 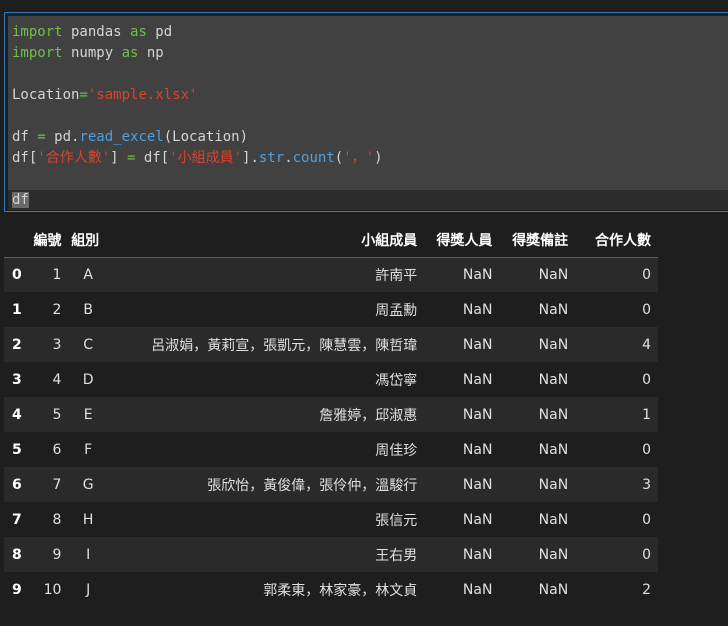 I want to click on code-token: ], so click(x=119, y=158).